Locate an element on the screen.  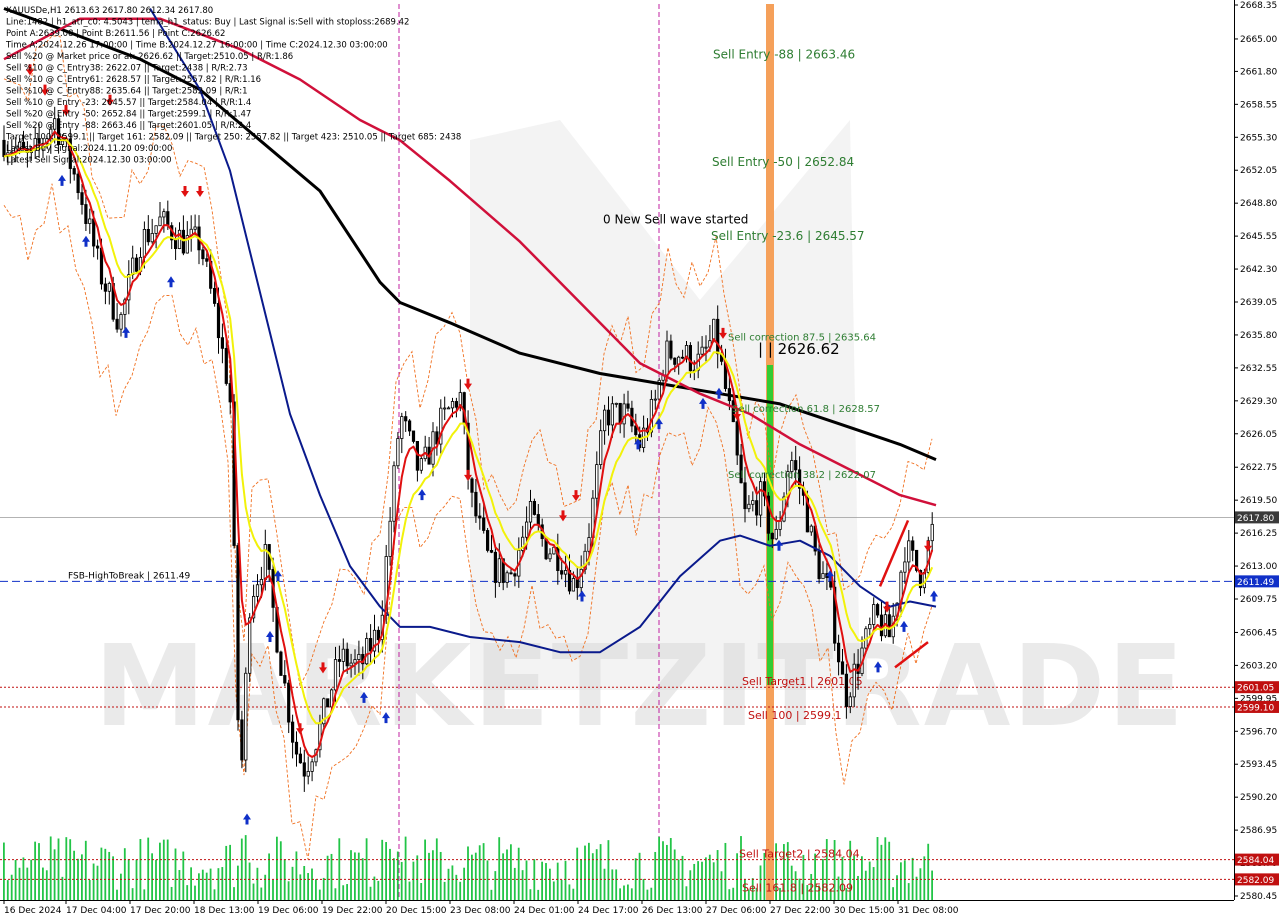
y-tick-label: 2580.45 is located at coordinates (1258, 897).